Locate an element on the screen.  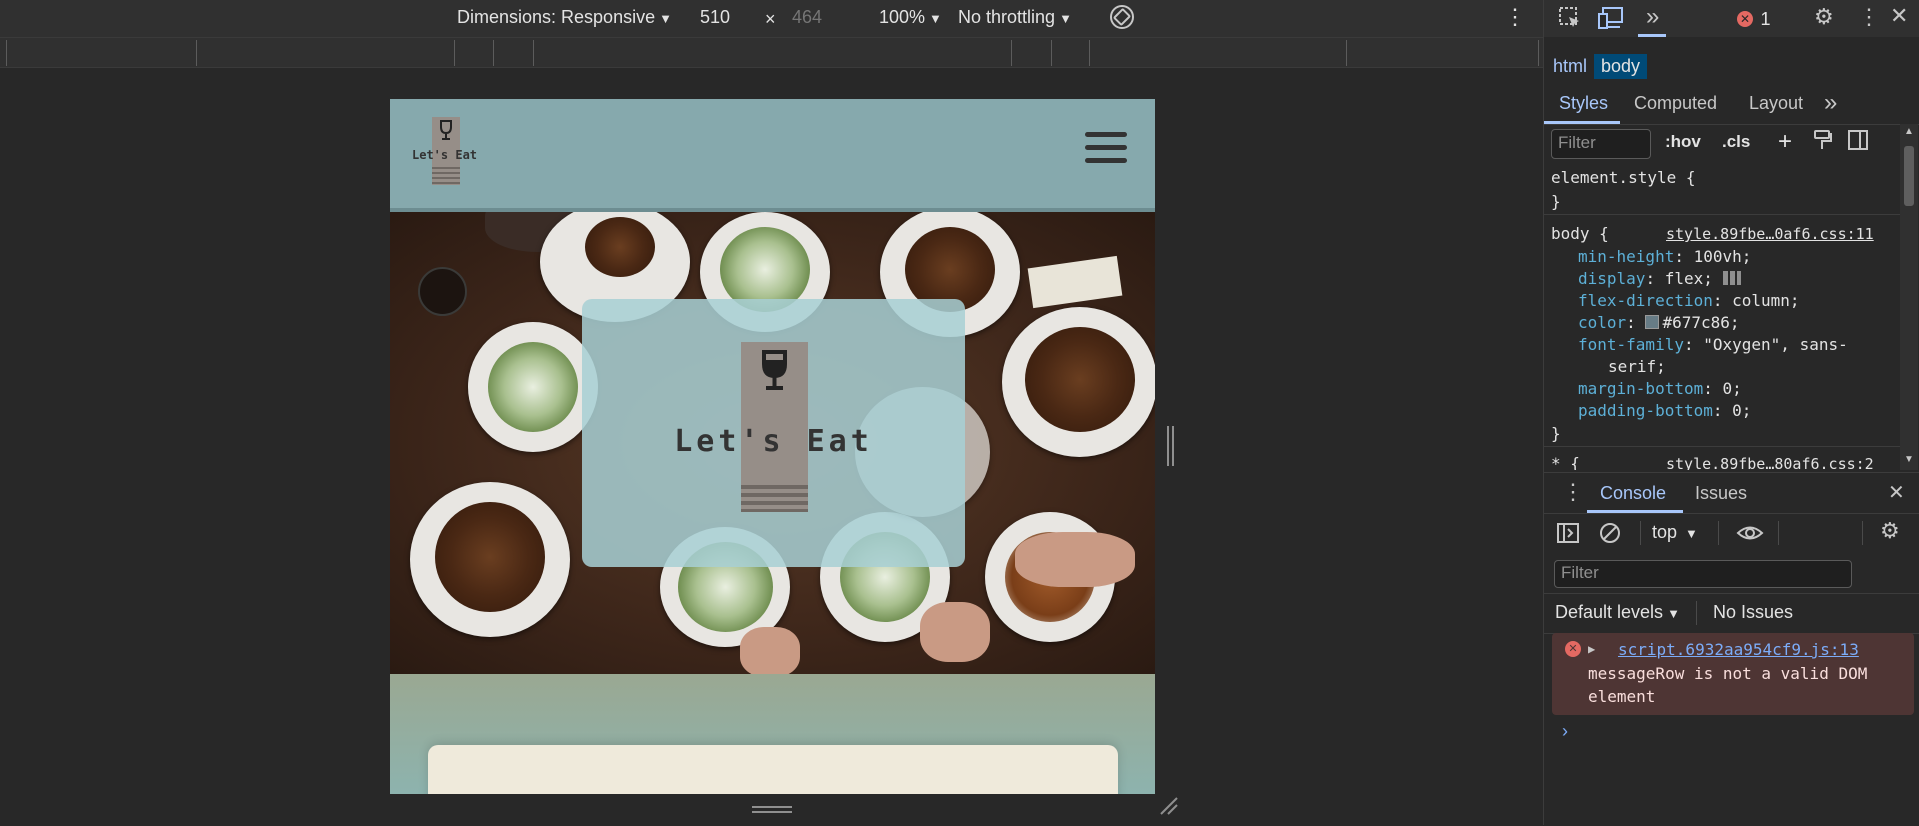
breadcrumb-html: html is located at coordinates (1570, 66).